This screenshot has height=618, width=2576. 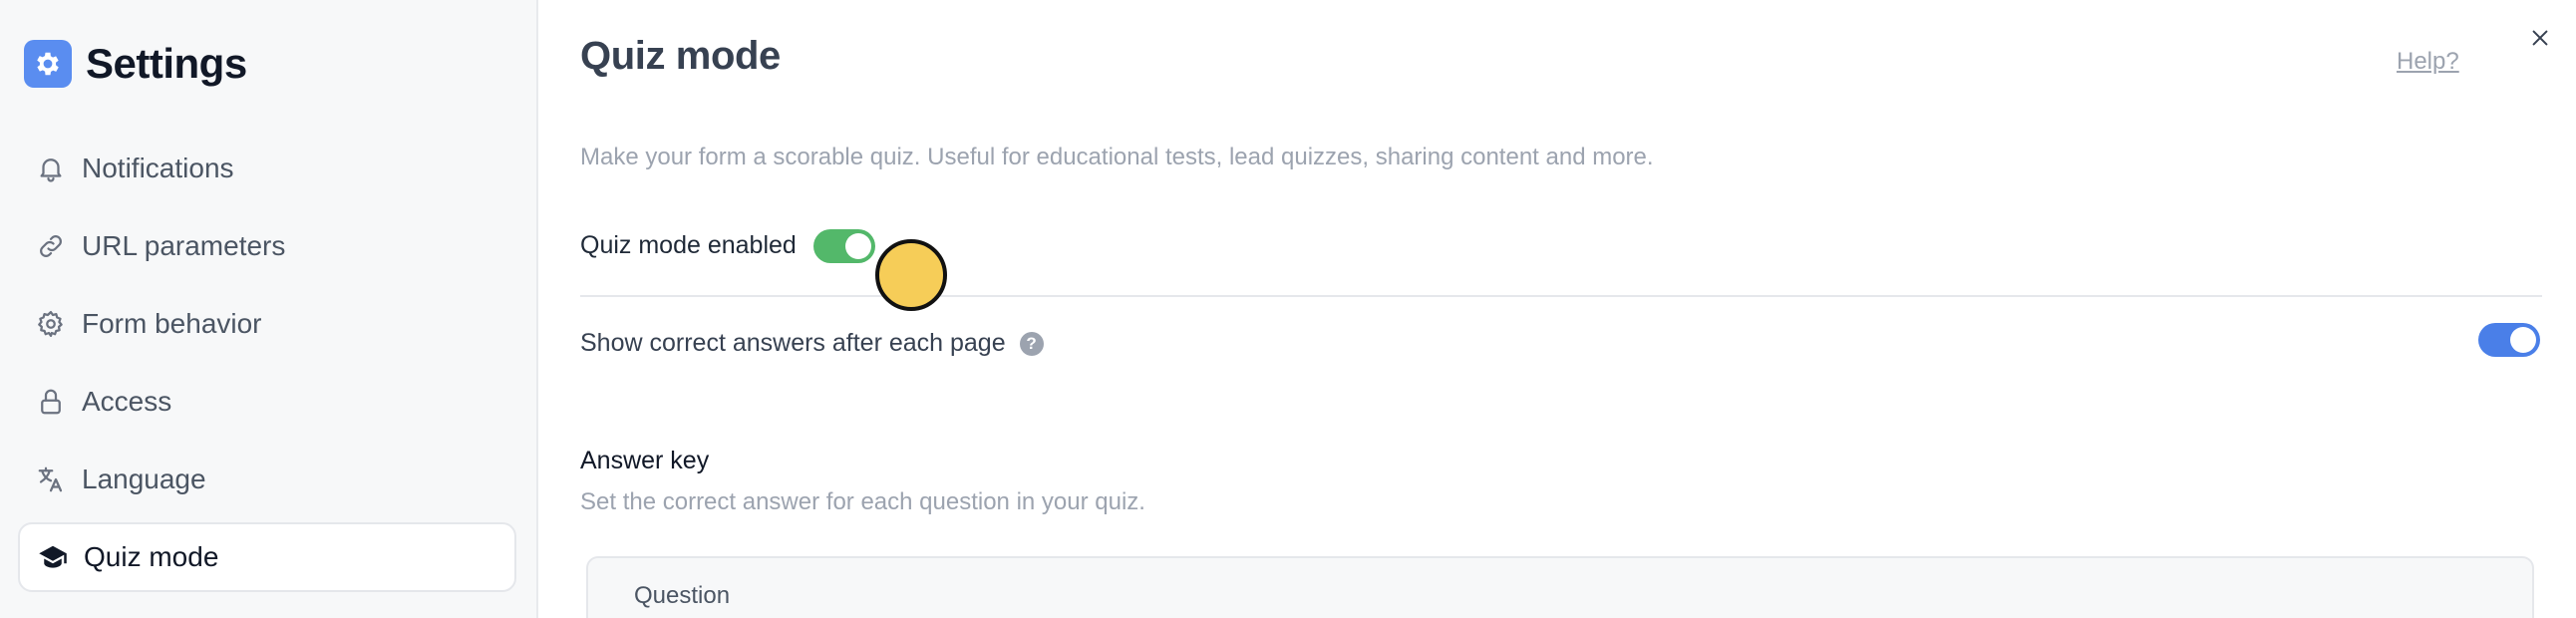 I want to click on sidebar-item-label: Quiz mode, so click(x=151, y=557).